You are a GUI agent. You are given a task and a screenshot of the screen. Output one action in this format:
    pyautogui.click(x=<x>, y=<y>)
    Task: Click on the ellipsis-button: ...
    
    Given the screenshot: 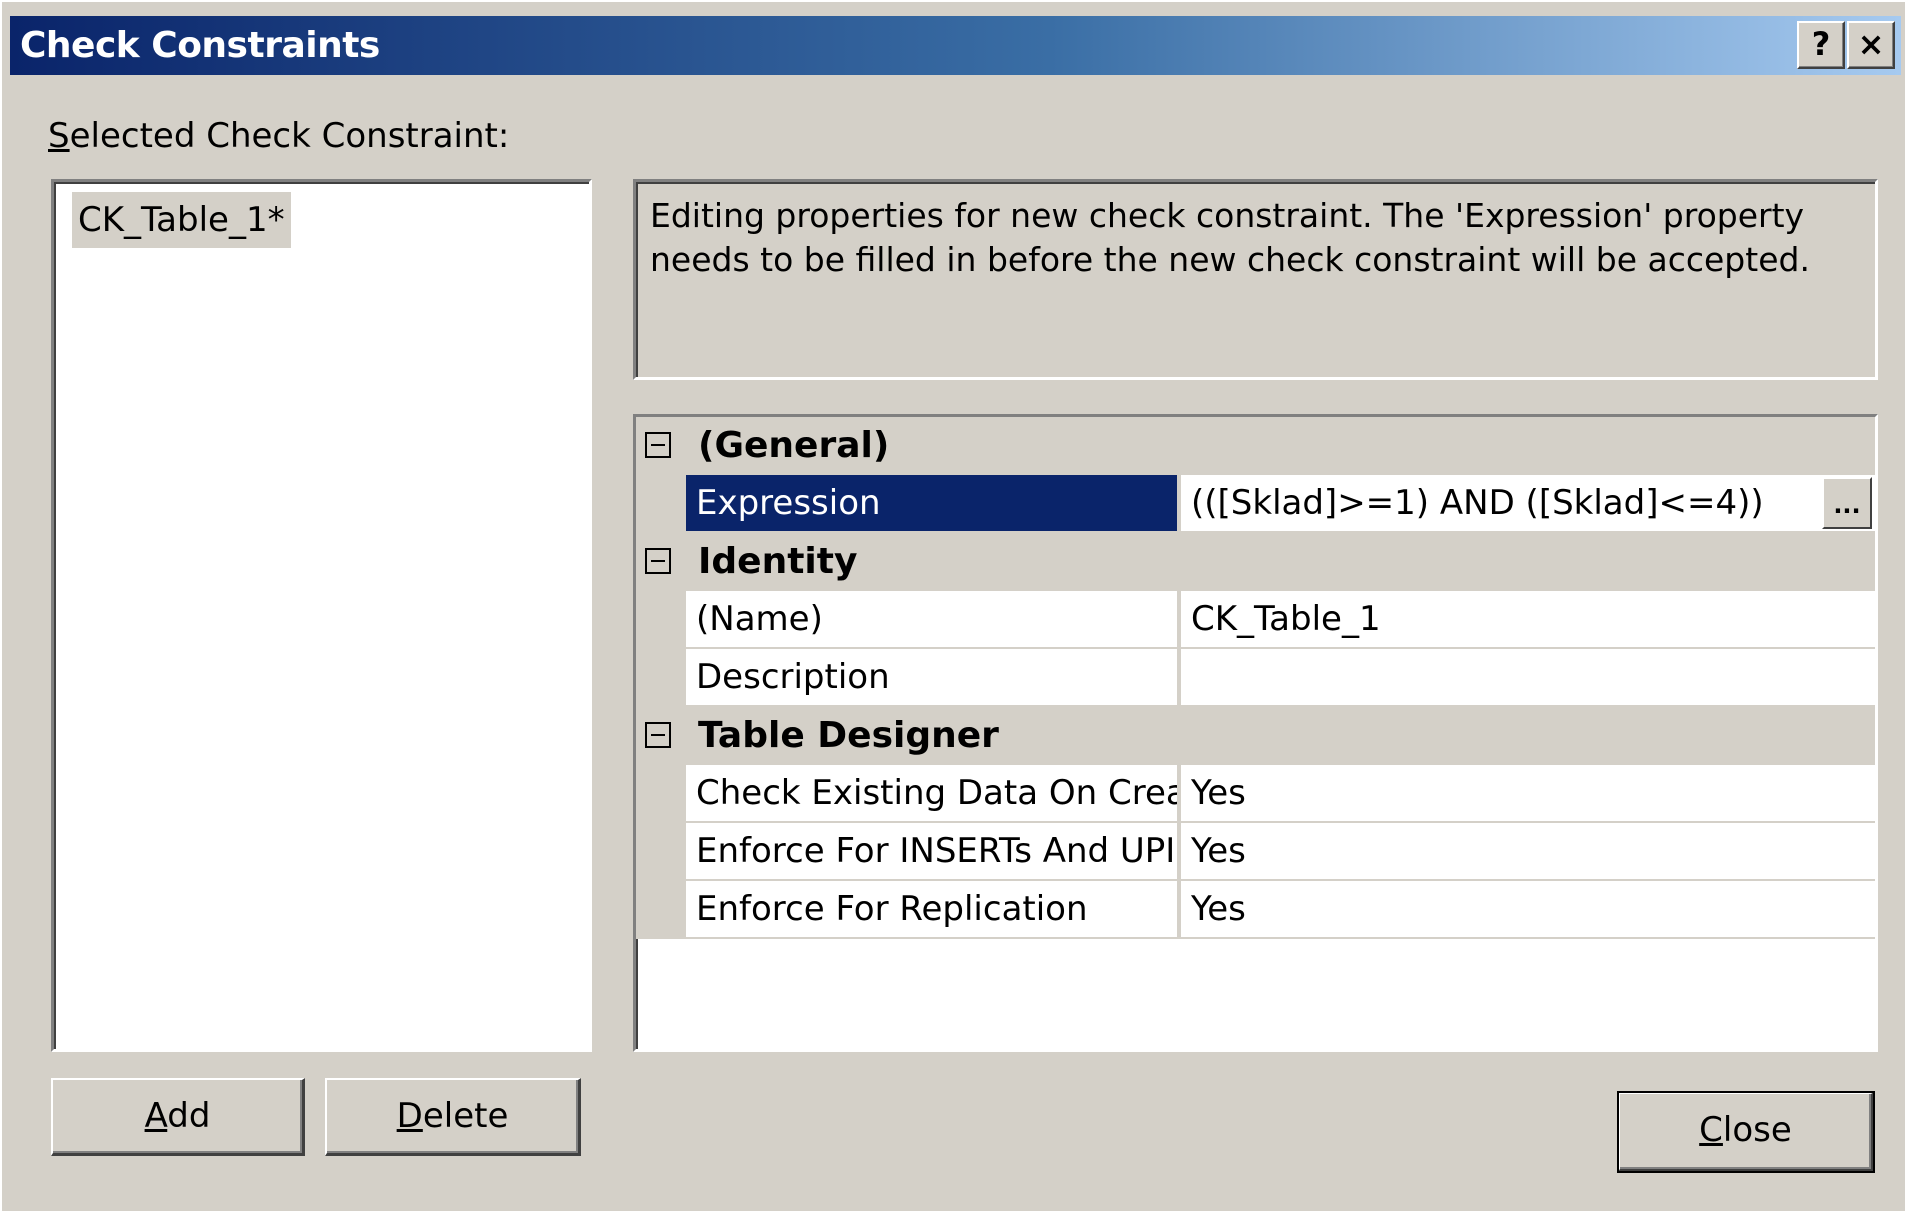 What is the action you would take?
    pyautogui.click(x=1847, y=503)
    